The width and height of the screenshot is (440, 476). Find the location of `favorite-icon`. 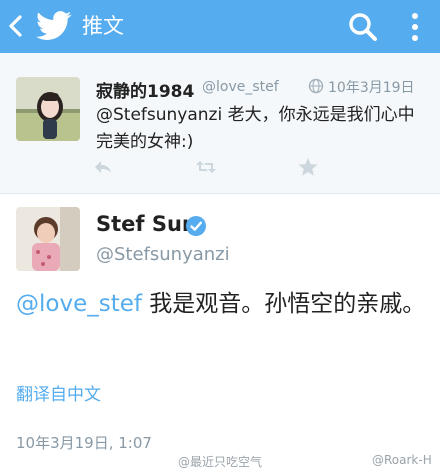

favorite-icon is located at coordinates (308, 167).